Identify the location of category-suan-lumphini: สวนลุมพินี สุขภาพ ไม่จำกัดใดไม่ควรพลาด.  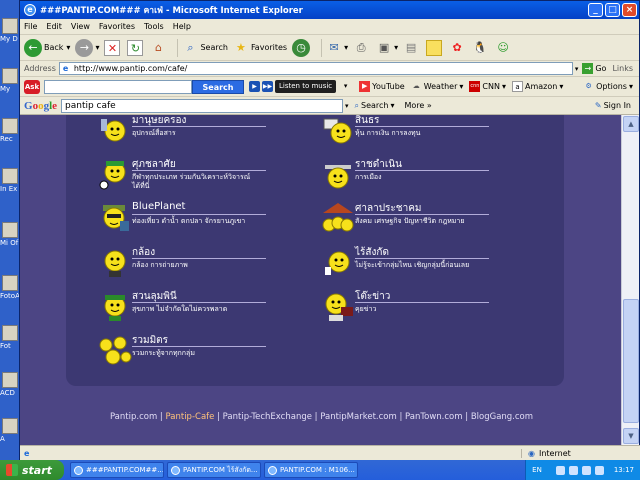
(198, 309).